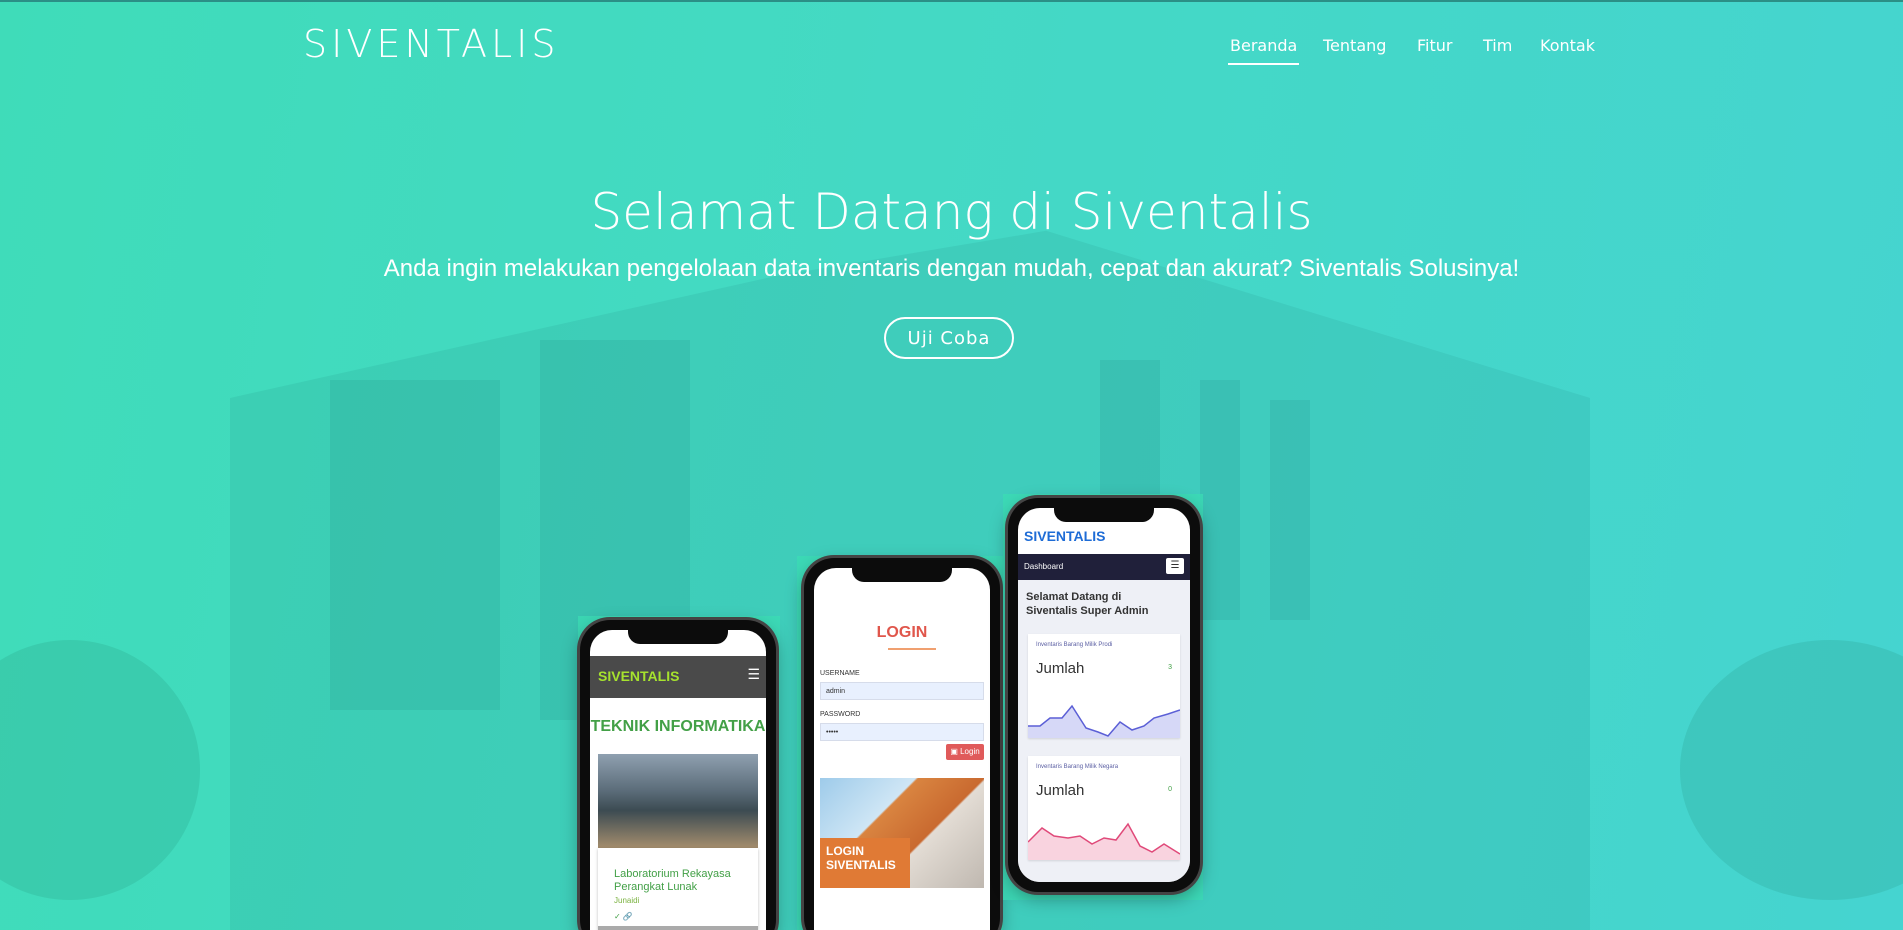 The height and width of the screenshot is (930, 1903). I want to click on stat-card: Inventaris Barang Milik Negara Jumlah 0, so click(1104, 808).